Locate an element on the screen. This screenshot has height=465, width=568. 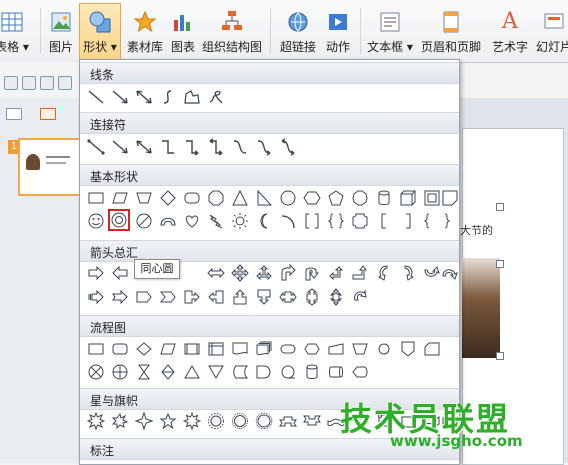
octagon-shape is located at coordinates (216, 198).